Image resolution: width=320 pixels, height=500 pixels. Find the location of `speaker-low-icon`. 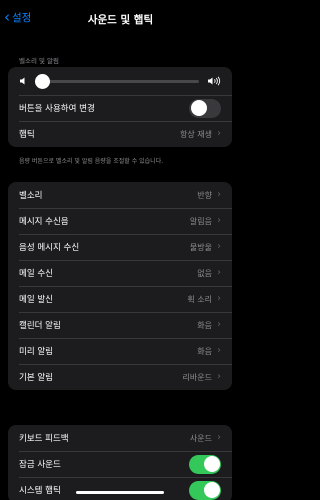

speaker-low-icon is located at coordinates (22, 81).